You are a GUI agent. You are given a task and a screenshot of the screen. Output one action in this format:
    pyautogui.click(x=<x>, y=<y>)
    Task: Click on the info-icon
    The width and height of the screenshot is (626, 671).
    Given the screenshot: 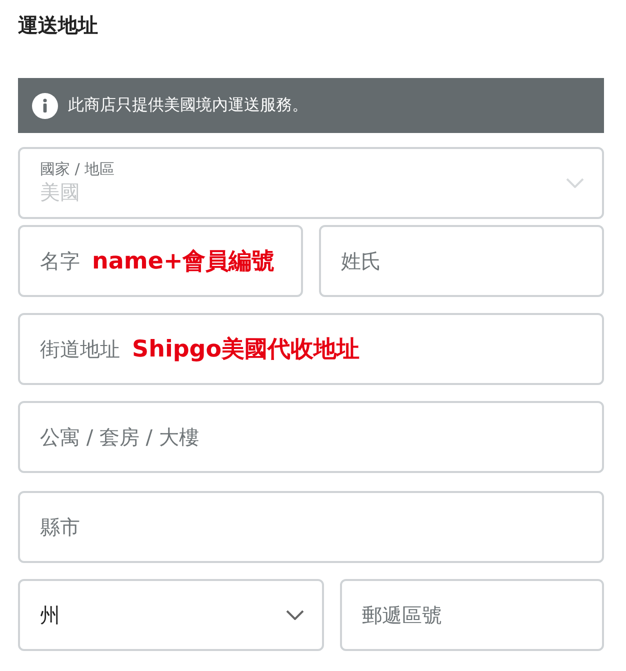 What is the action you would take?
    pyautogui.click(x=45, y=105)
    